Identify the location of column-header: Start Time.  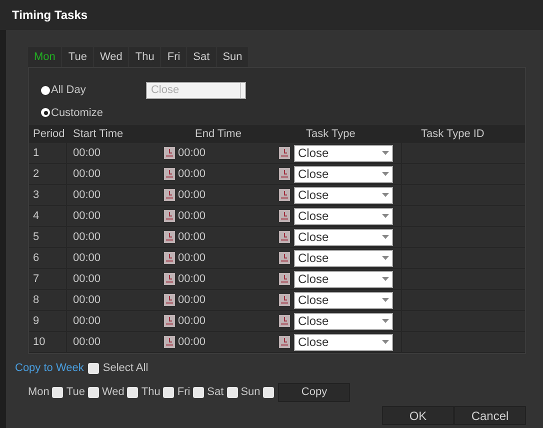
(98, 134).